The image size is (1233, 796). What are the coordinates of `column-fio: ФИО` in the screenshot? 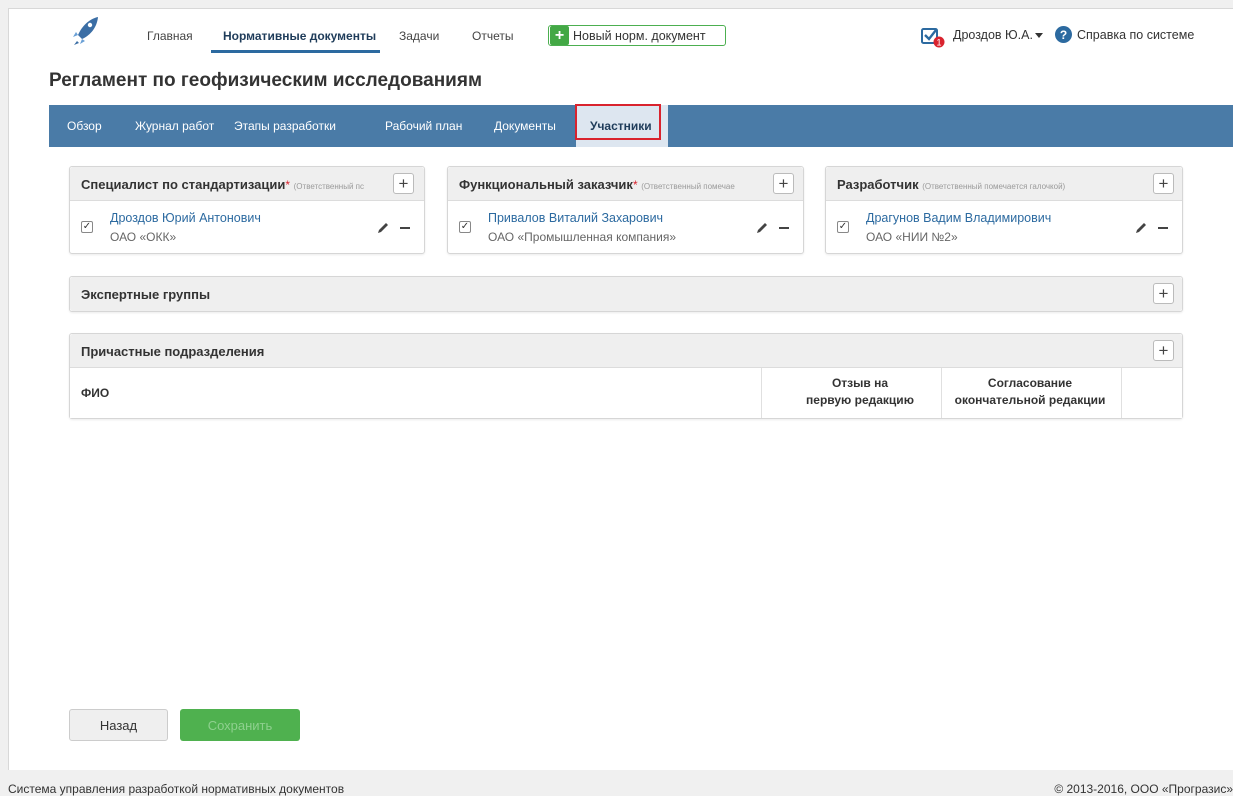 It's located at (95, 393).